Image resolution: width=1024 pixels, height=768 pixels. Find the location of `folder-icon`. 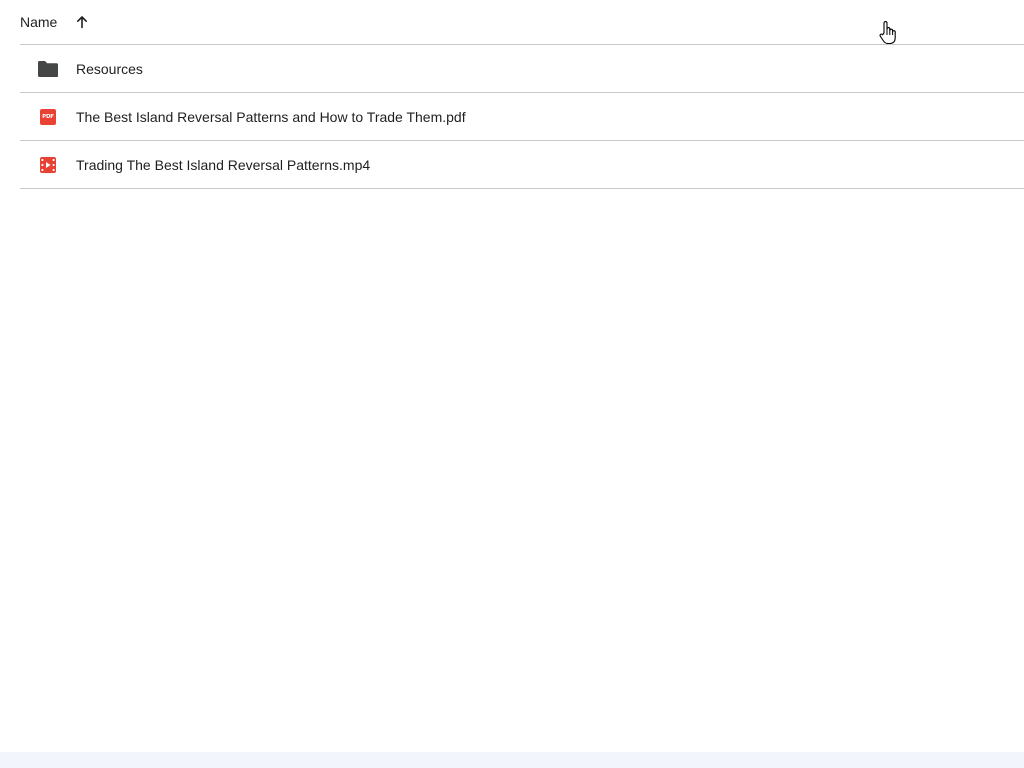

folder-icon is located at coordinates (48, 69).